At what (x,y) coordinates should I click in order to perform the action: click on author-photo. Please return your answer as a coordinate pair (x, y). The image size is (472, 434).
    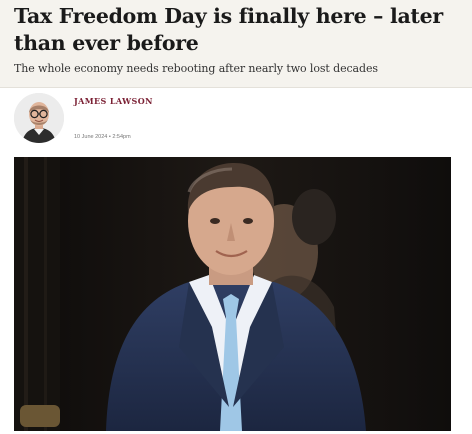
    Looking at the image, I should click on (39, 118).